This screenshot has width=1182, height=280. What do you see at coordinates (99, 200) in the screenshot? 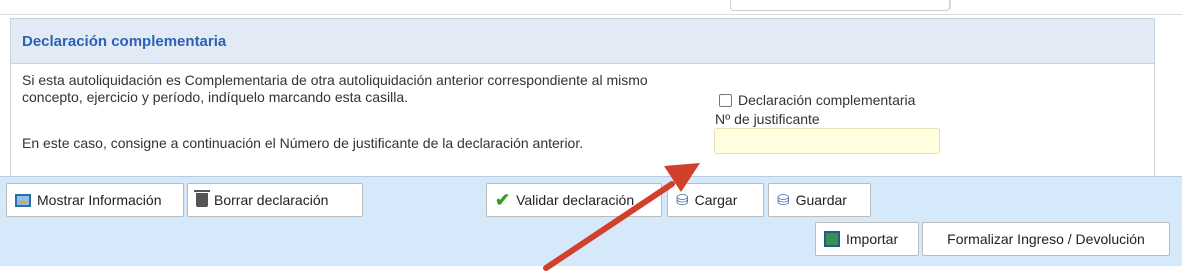
I see `show-info-label: Mostrar Información` at bounding box center [99, 200].